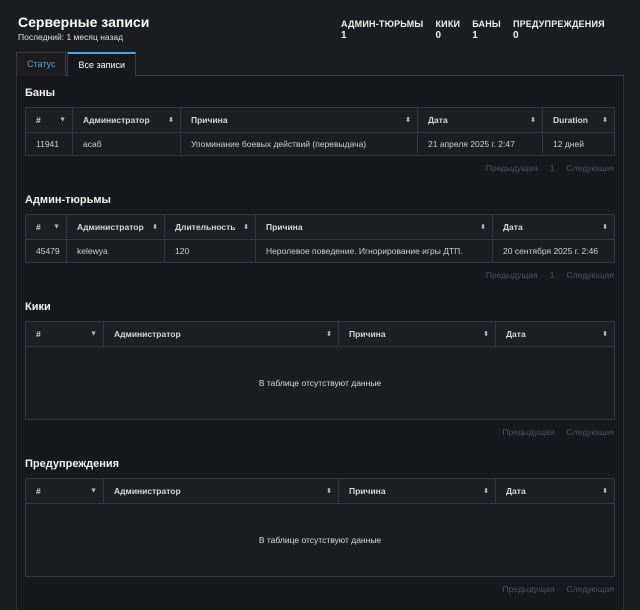 The width and height of the screenshot is (640, 610). What do you see at coordinates (382, 24) in the screenshot?
I see `stat-label: АДМИН-ТЮРЬМЫ` at bounding box center [382, 24].